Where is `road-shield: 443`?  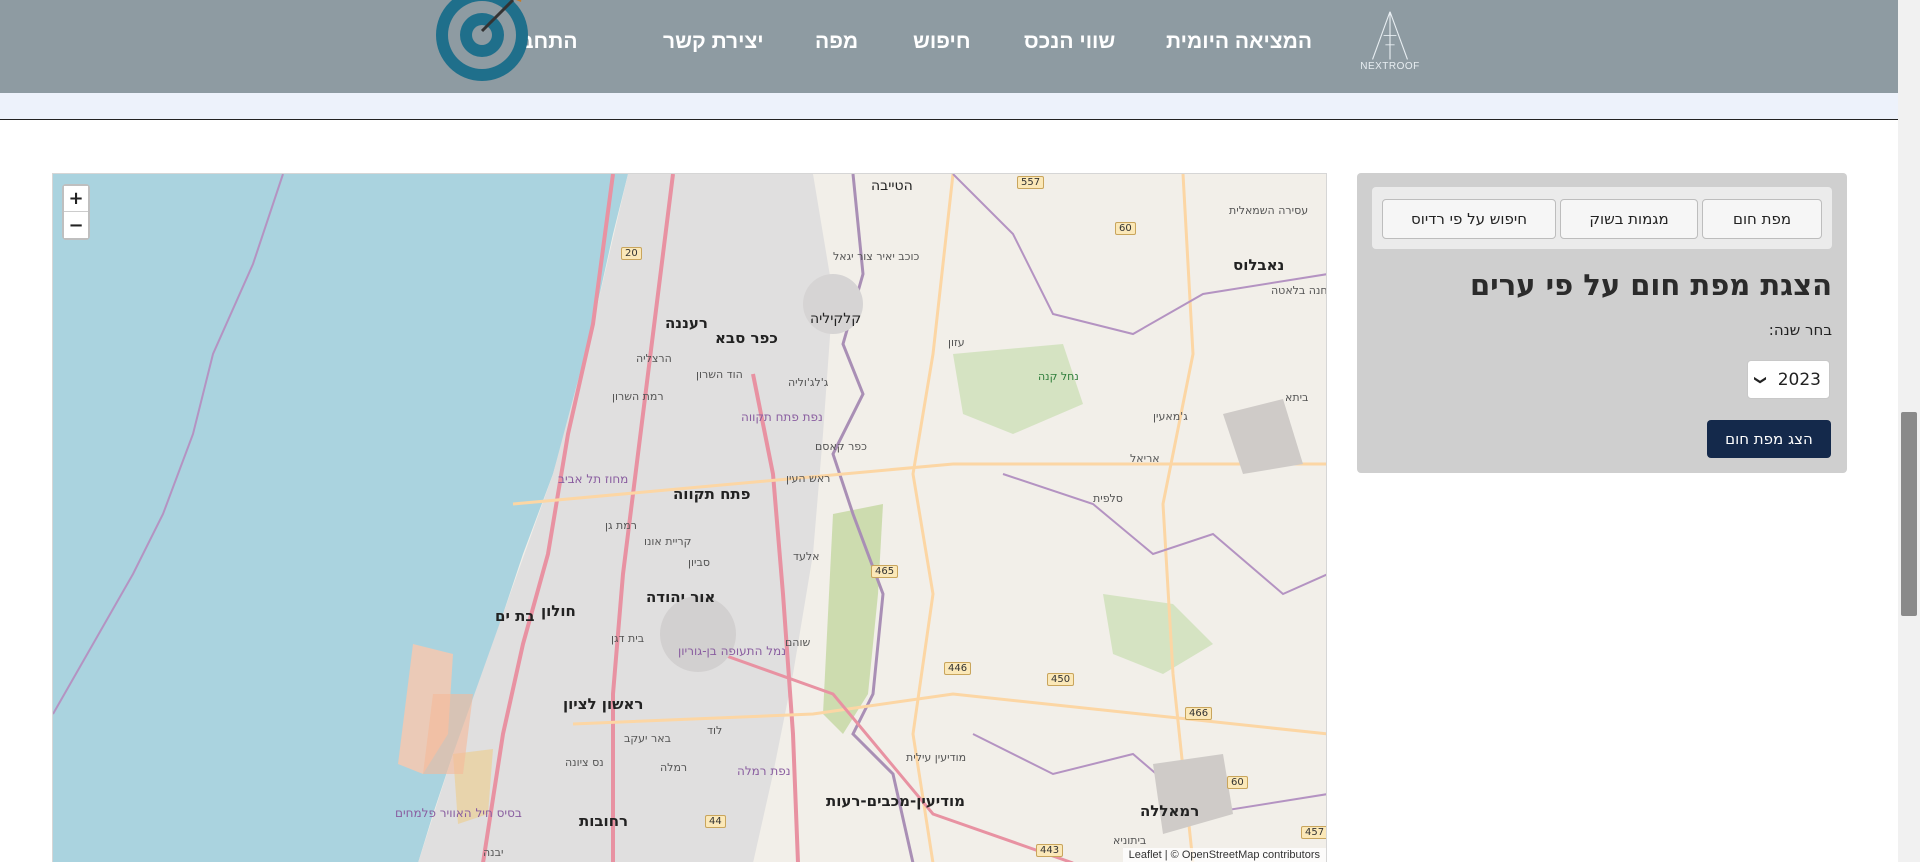 road-shield: 443 is located at coordinates (1050, 850).